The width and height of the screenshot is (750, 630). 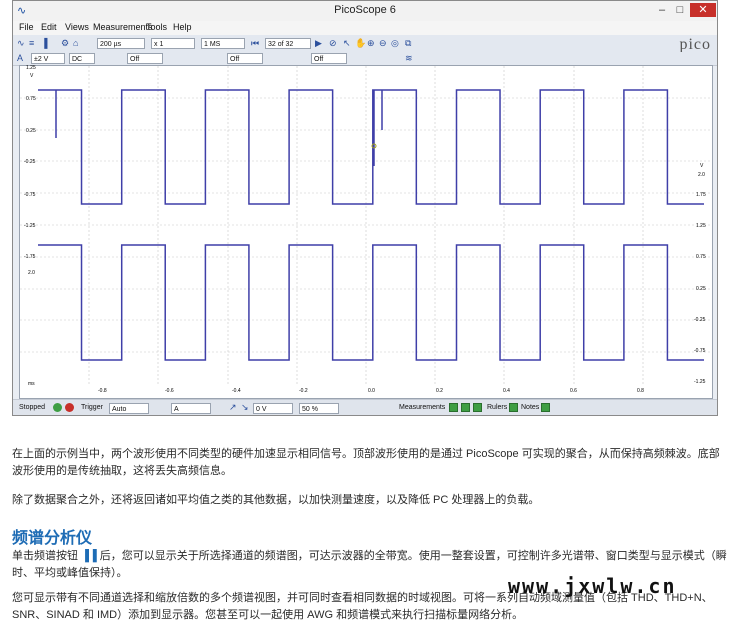 I want to click on menu-help: Help, so click(x=182, y=27).